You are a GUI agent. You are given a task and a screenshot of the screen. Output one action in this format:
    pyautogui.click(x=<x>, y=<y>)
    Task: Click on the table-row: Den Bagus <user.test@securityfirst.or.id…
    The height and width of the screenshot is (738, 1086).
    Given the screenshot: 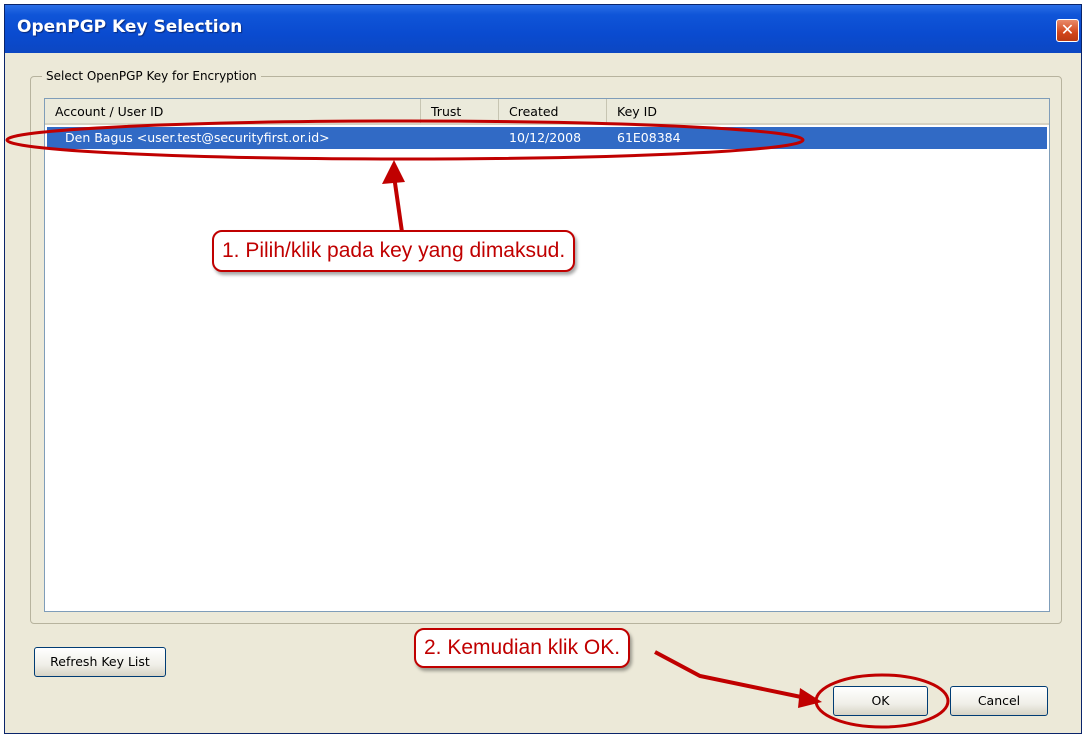 What is the action you would take?
    pyautogui.click(x=547, y=138)
    